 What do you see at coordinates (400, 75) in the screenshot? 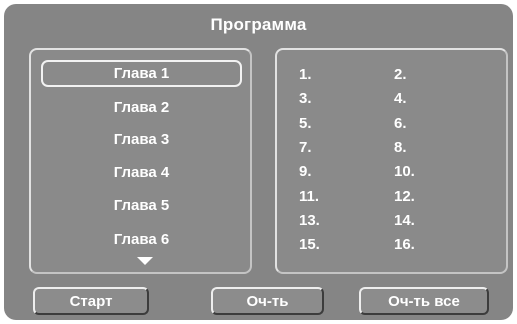
I see `program-slot-2: 2.` at bounding box center [400, 75].